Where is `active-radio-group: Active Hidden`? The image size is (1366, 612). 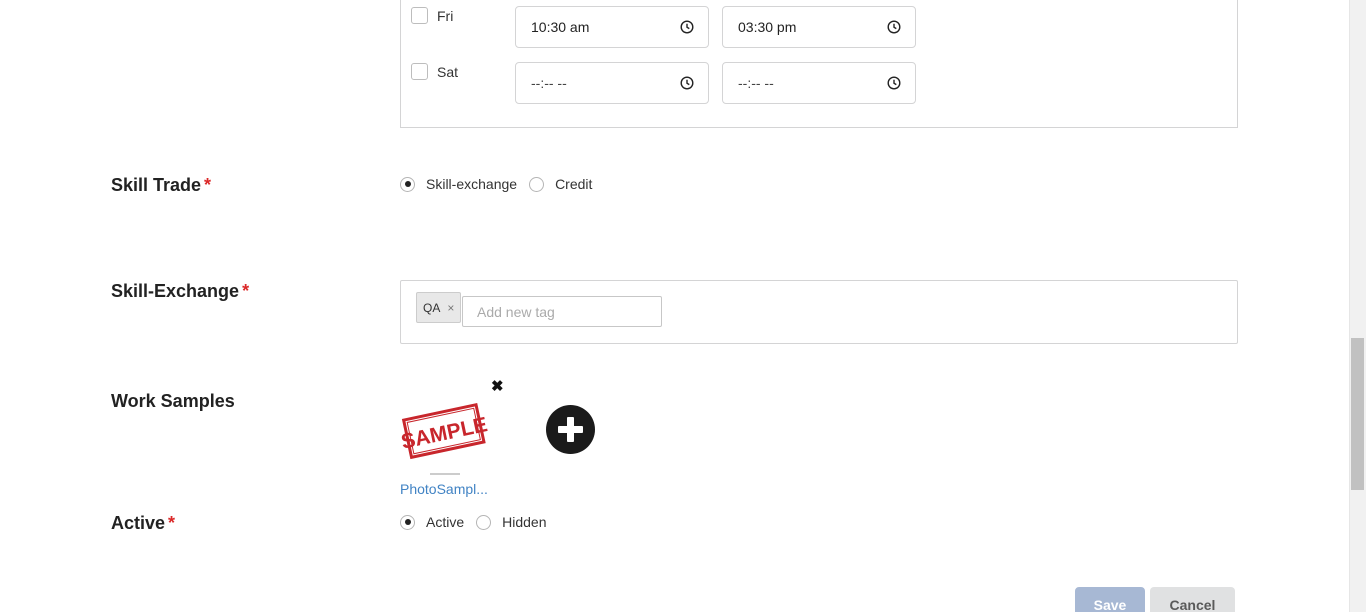
active-radio-group: Active Hidden is located at coordinates (479, 522).